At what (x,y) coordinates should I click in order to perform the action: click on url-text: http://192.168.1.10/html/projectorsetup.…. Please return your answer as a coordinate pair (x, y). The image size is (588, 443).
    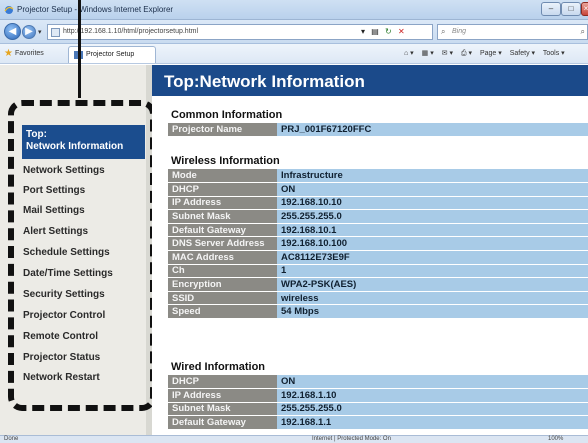
    Looking at the image, I should click on (130, 31).